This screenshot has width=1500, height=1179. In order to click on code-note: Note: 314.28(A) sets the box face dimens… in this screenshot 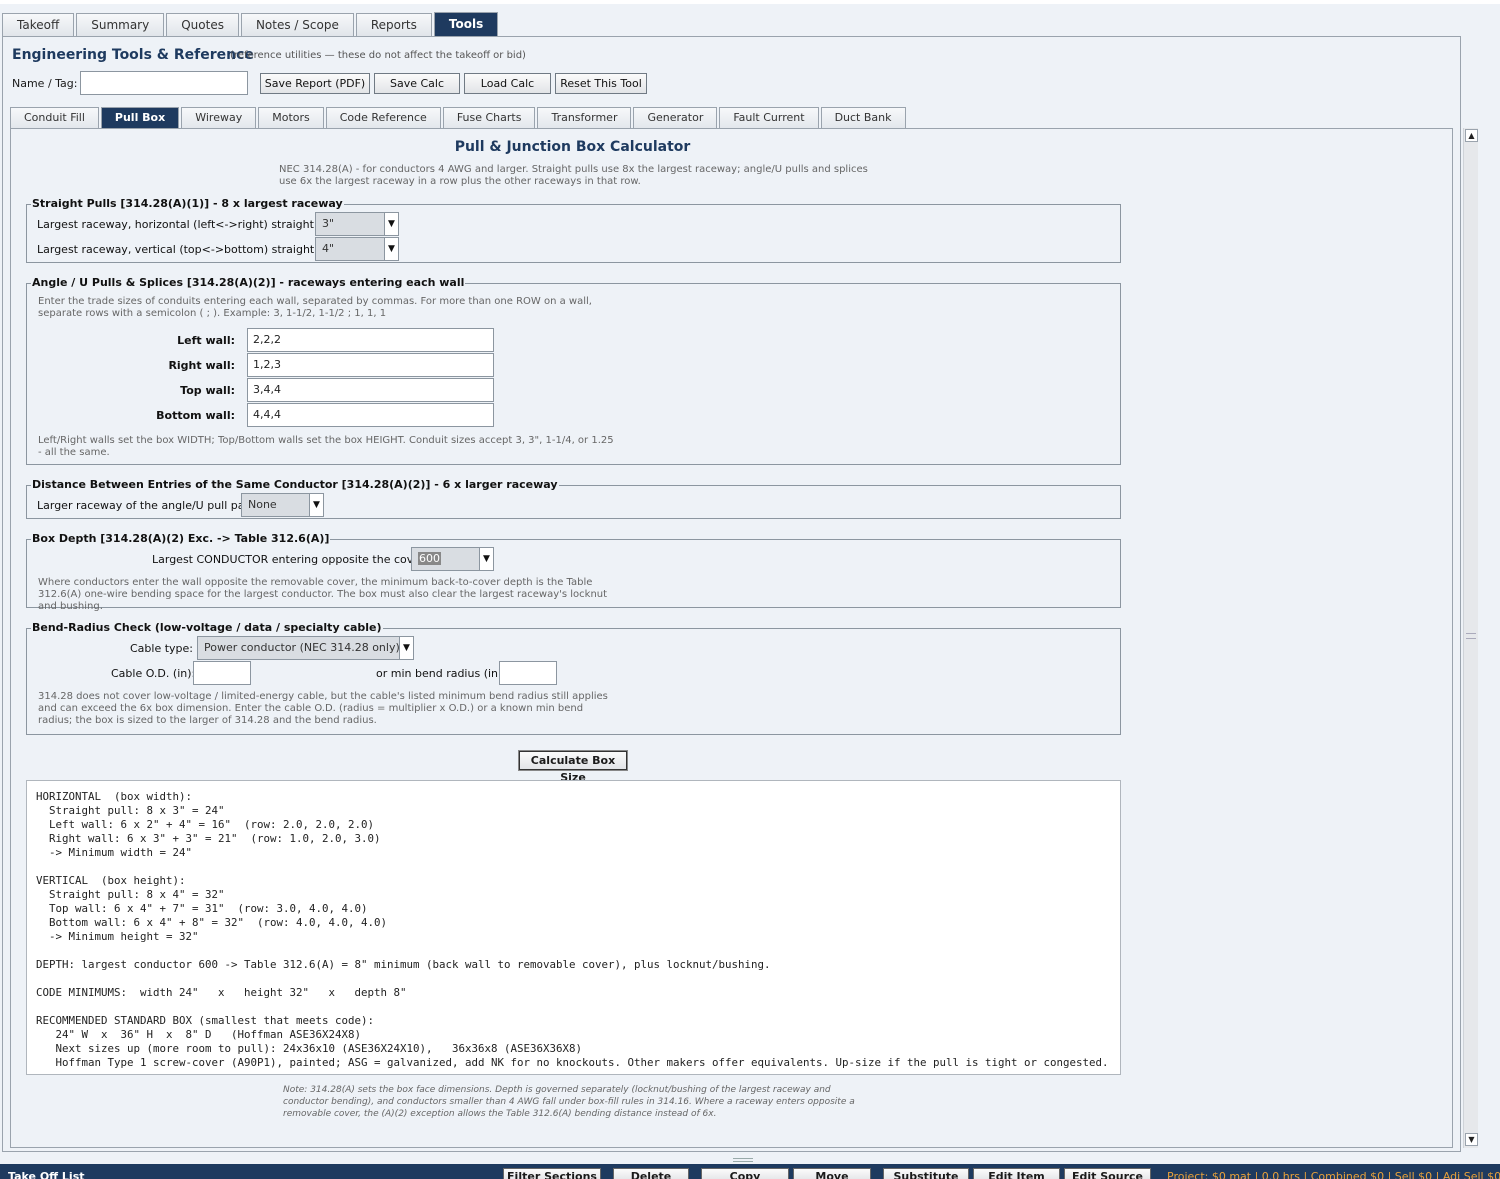, I will do `click(569, 1102)`.